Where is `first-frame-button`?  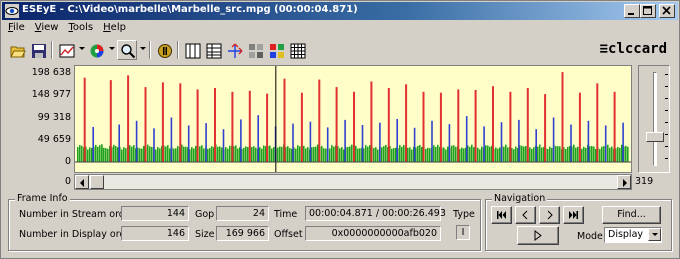 first-frame-button is located at coordinates (501, 215).